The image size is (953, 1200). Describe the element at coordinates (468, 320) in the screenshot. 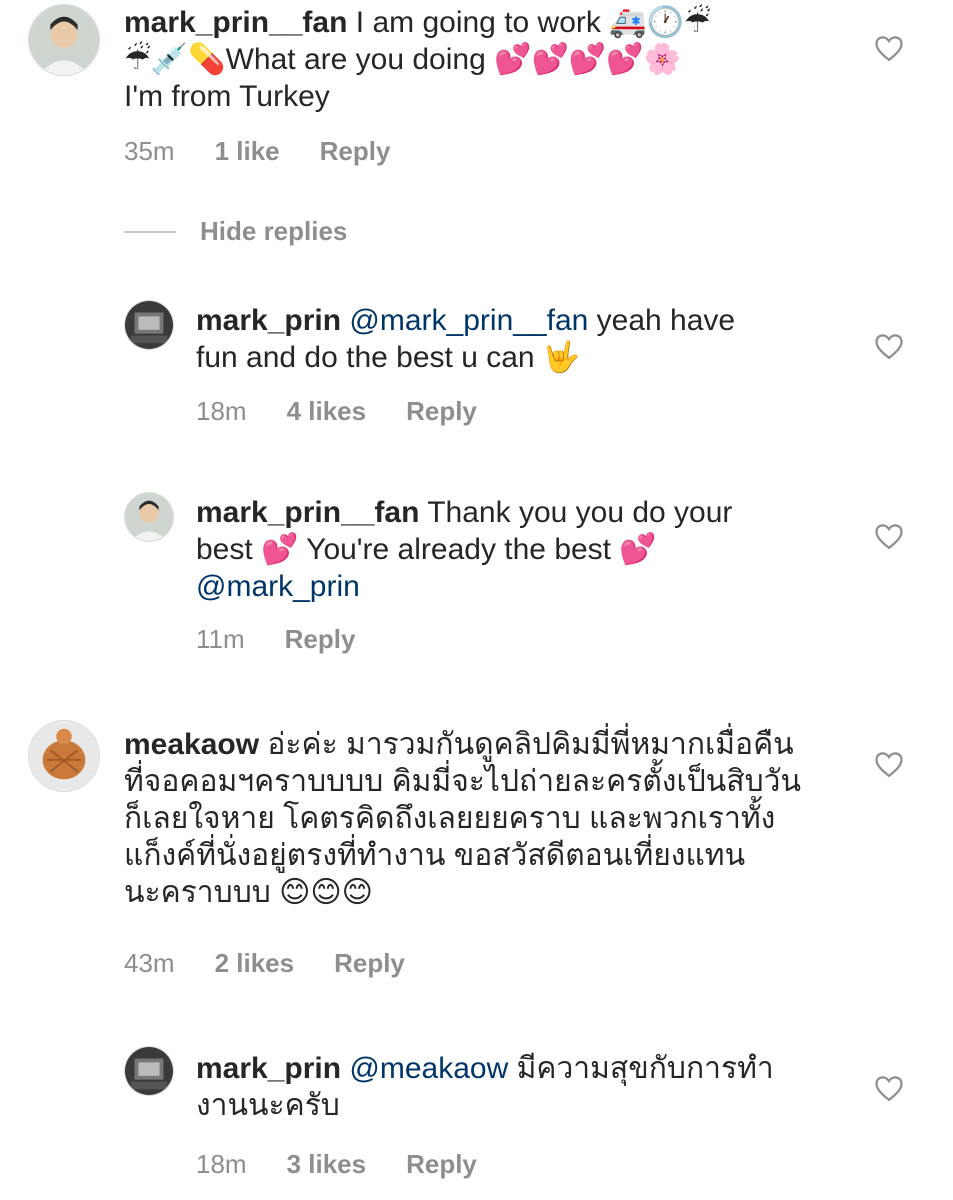

I see `mention-link: @mark_prin__fan` at that location.